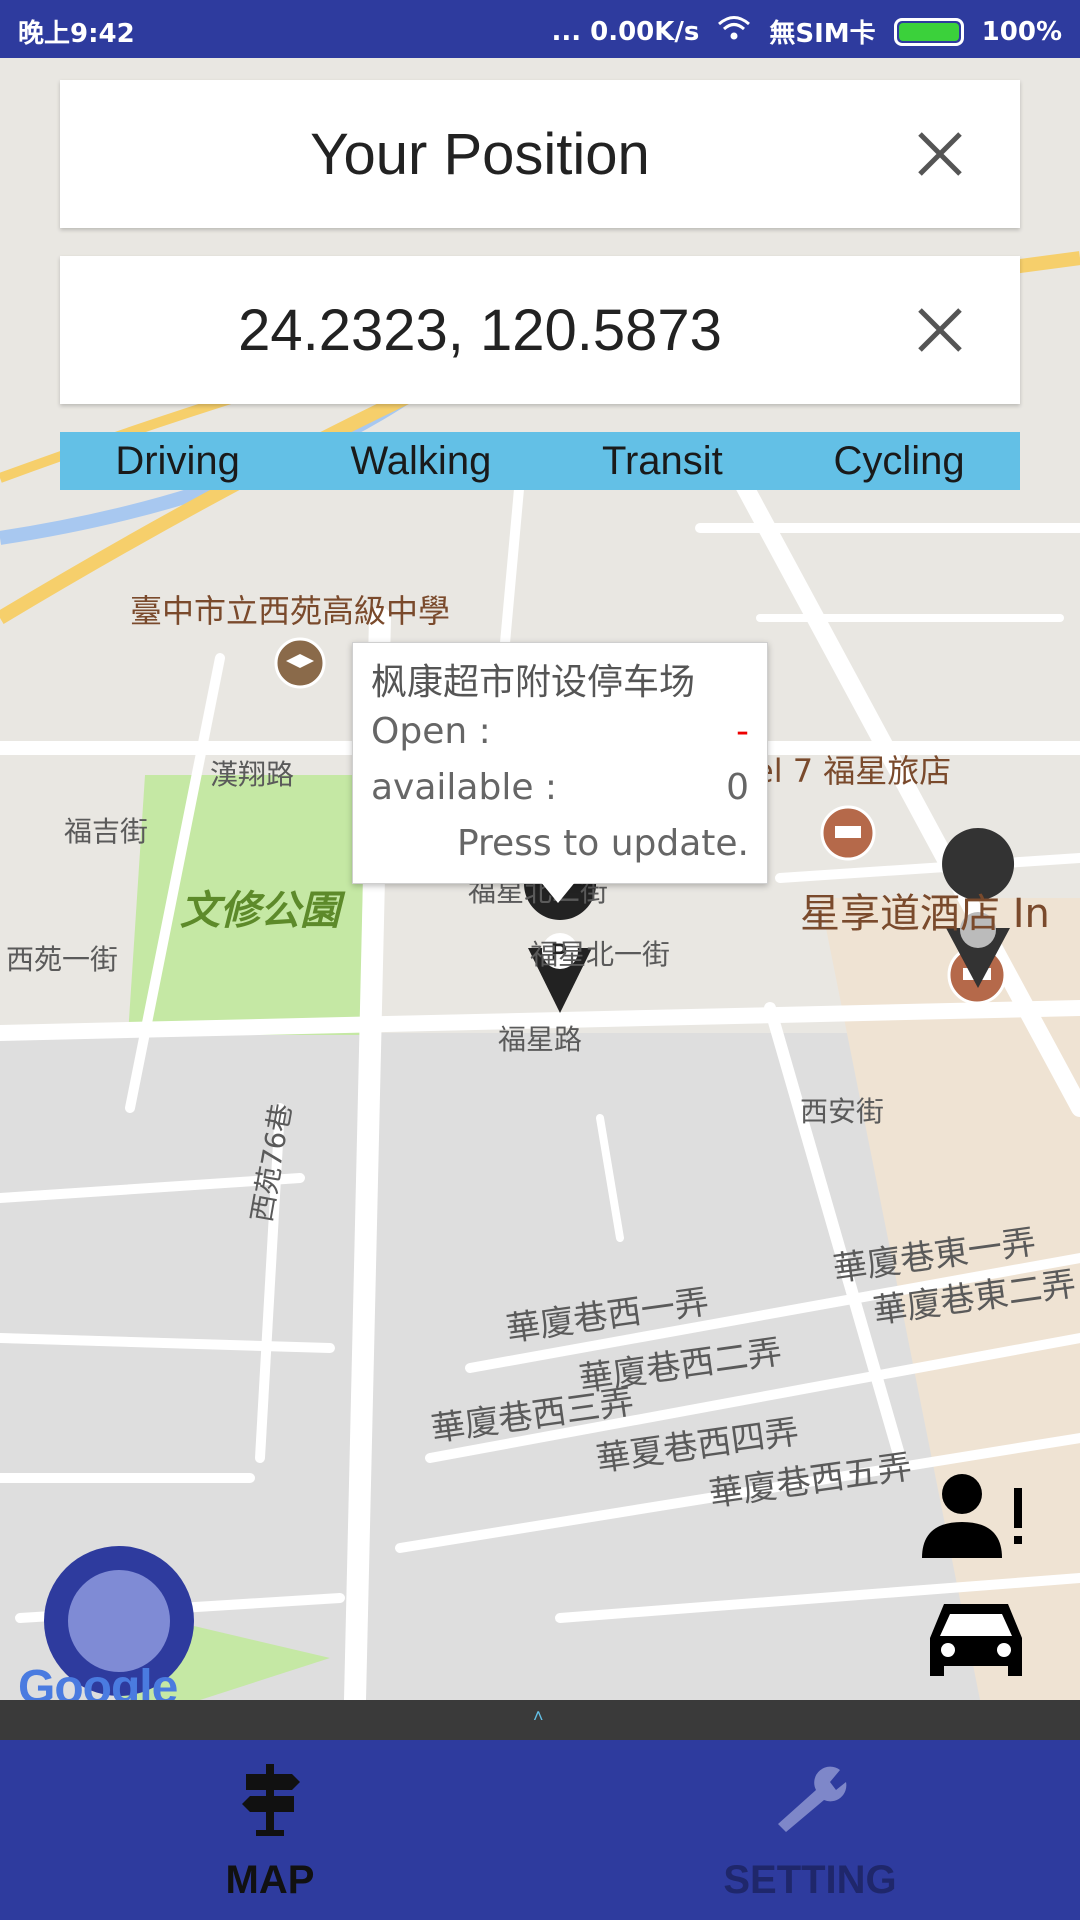 The image size is (1080, 1920). What do you see at coordinates (464, 787) in the screenshot?
I see `available-label: available :` at bounding box center [464, 787].